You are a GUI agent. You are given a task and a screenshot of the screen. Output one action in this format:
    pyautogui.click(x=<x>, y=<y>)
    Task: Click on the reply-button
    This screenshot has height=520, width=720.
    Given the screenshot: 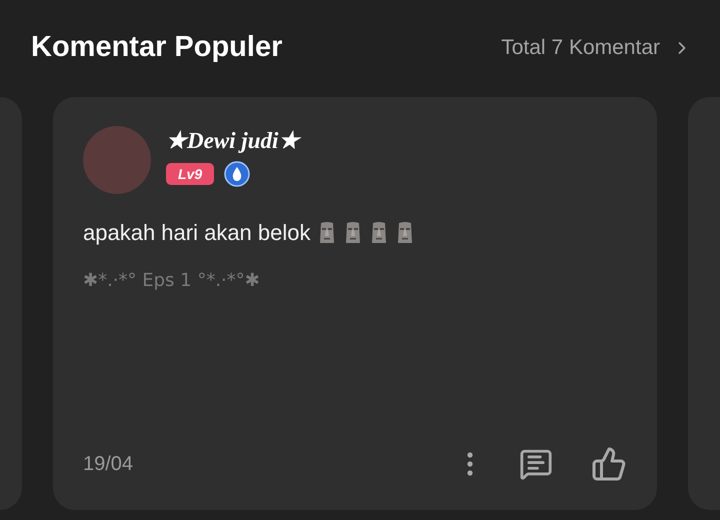 What is the action you would take?
    pyautogui.click(x=536, y=464)
    